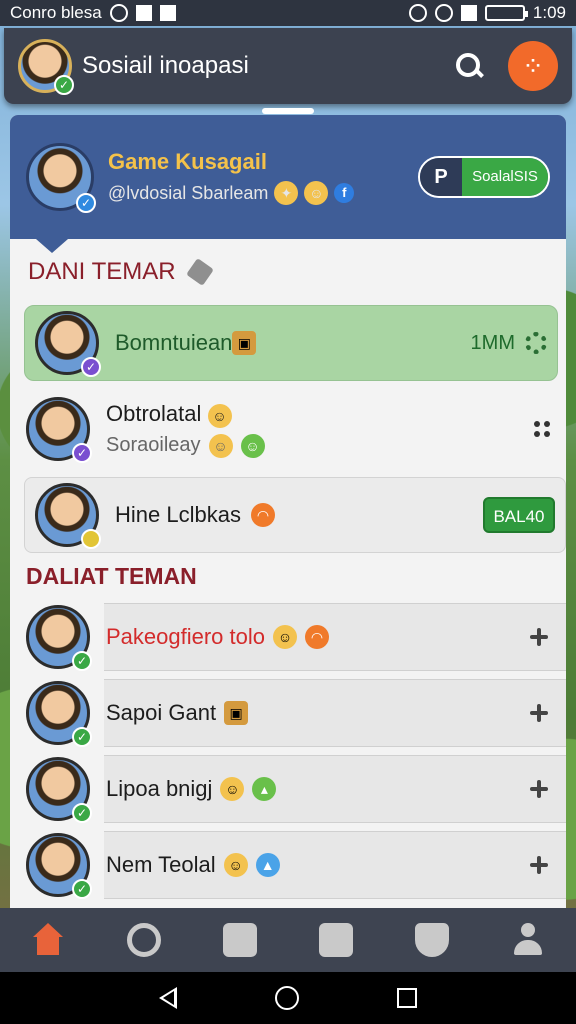  I want to click on list-item: ✓ Nem Teolal ☺ ▲, so click(288, 865).